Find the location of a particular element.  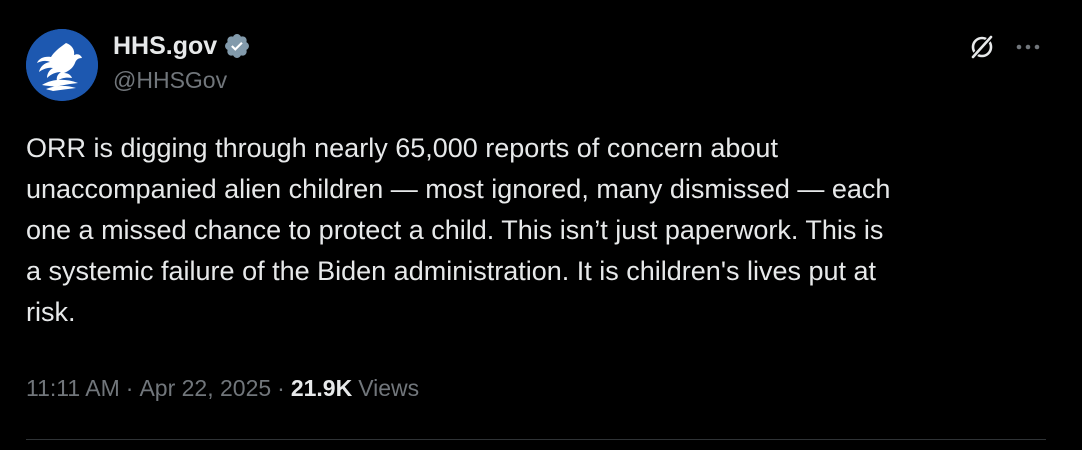

hhs-eagle-logo-icon is located at coordinates (62, 65).